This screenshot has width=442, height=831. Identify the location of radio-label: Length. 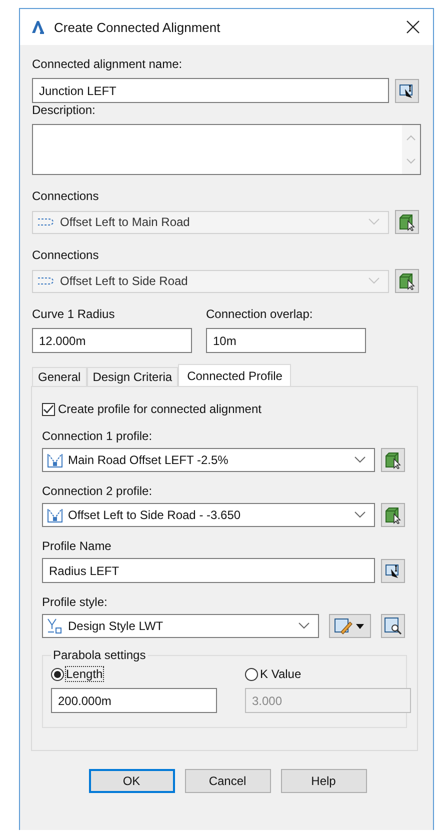
(84, 674).